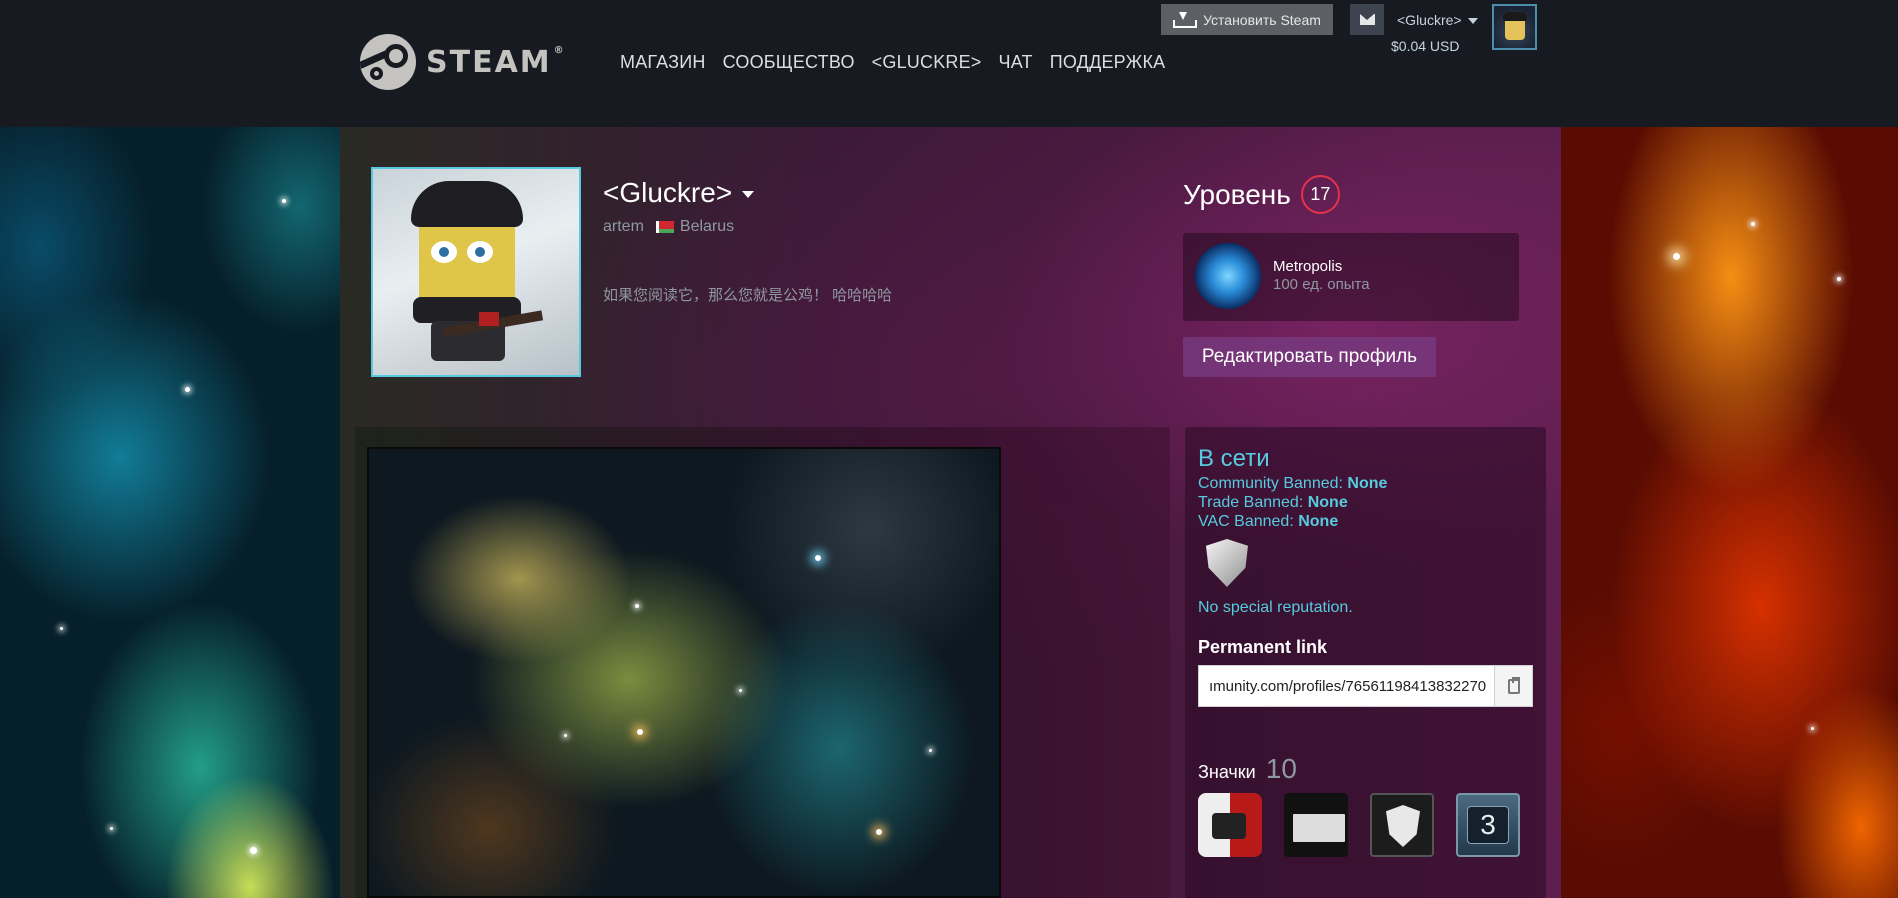  I want to click on country-name: Belarus, so click(707, 226).